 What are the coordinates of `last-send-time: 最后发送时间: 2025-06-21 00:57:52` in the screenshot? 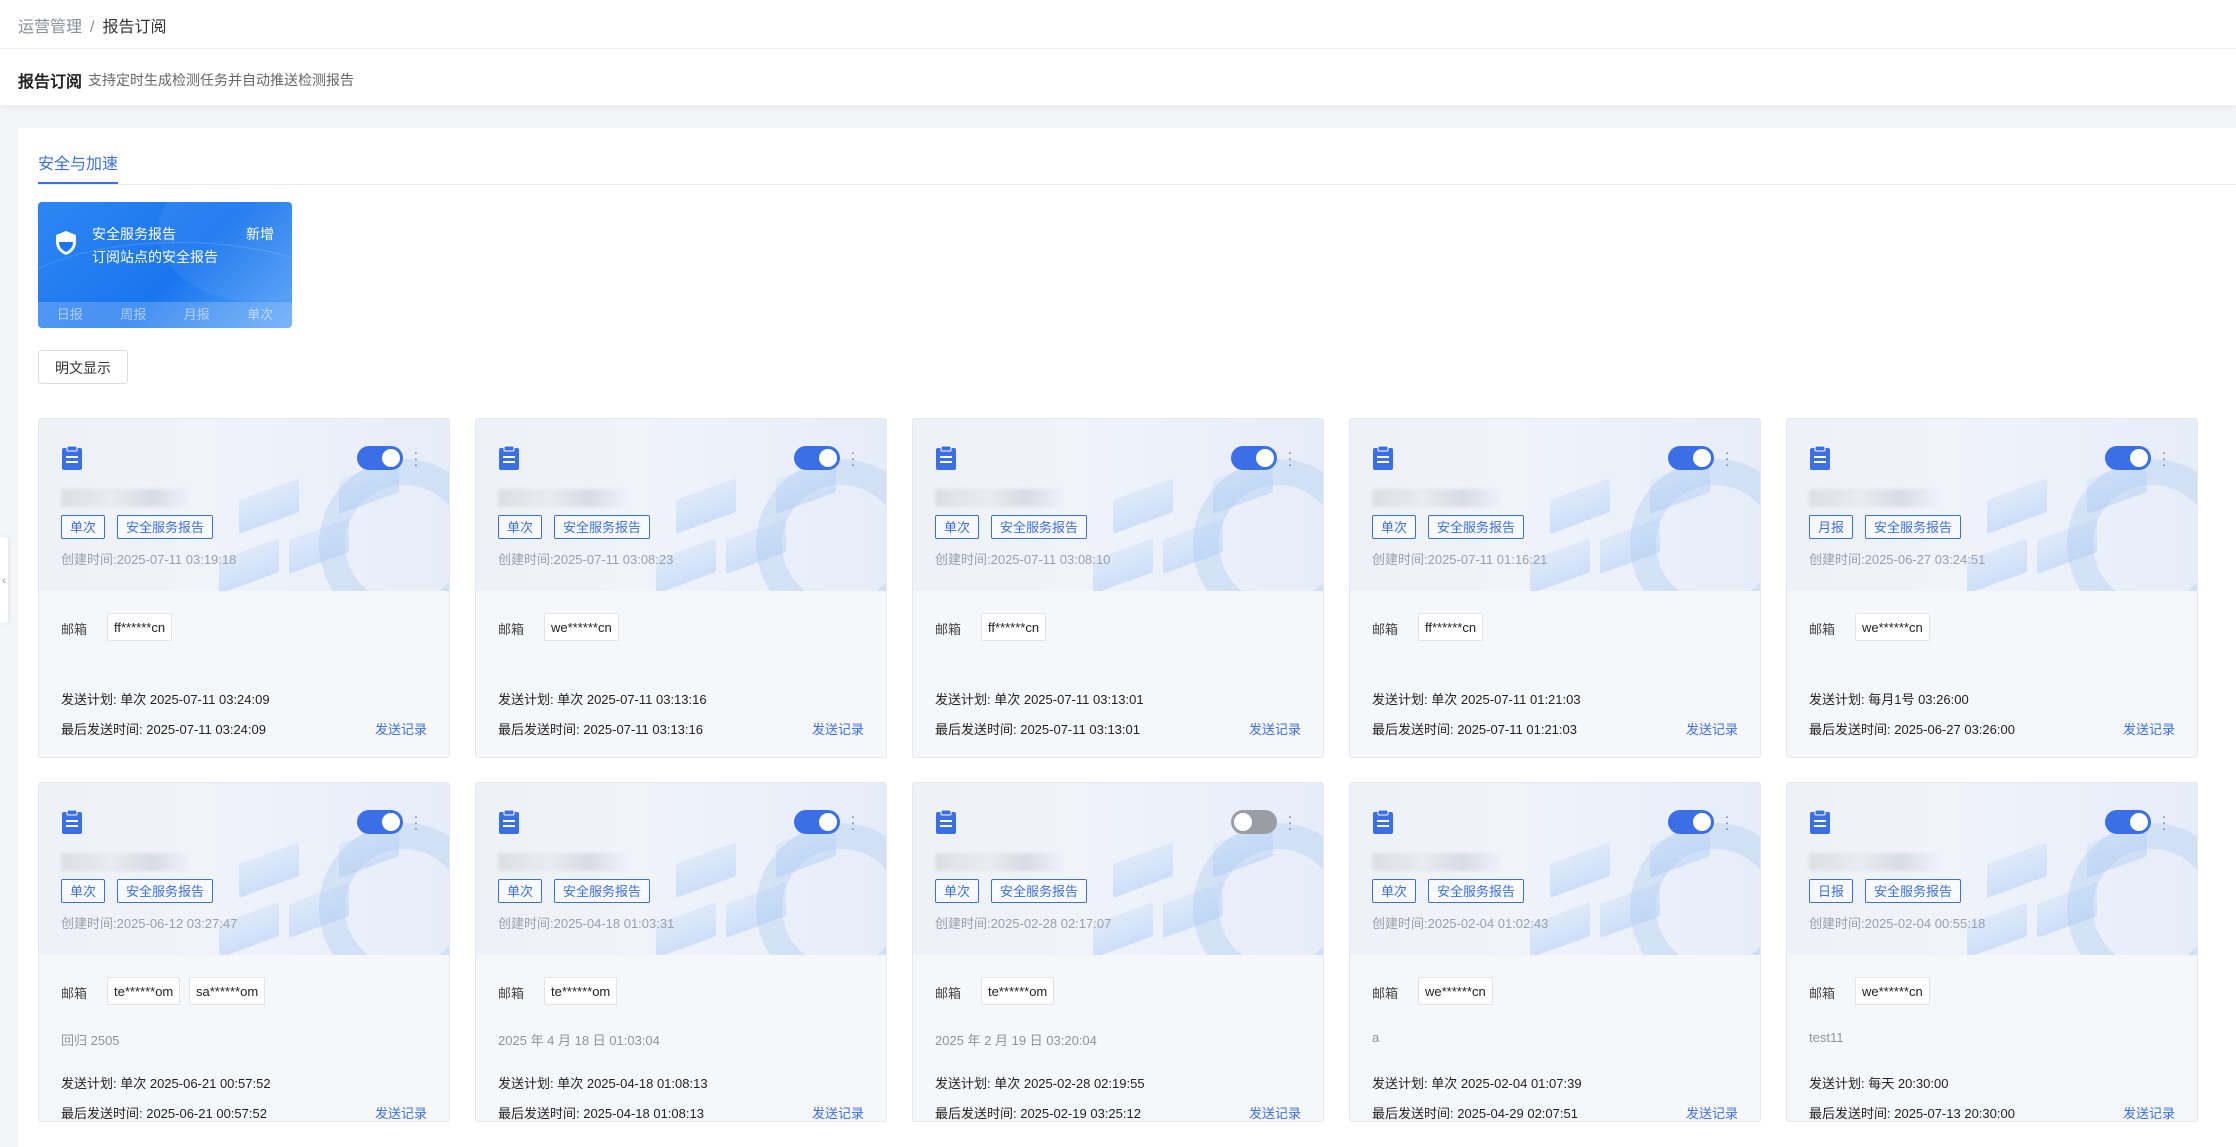 It's located at (164, 1113).